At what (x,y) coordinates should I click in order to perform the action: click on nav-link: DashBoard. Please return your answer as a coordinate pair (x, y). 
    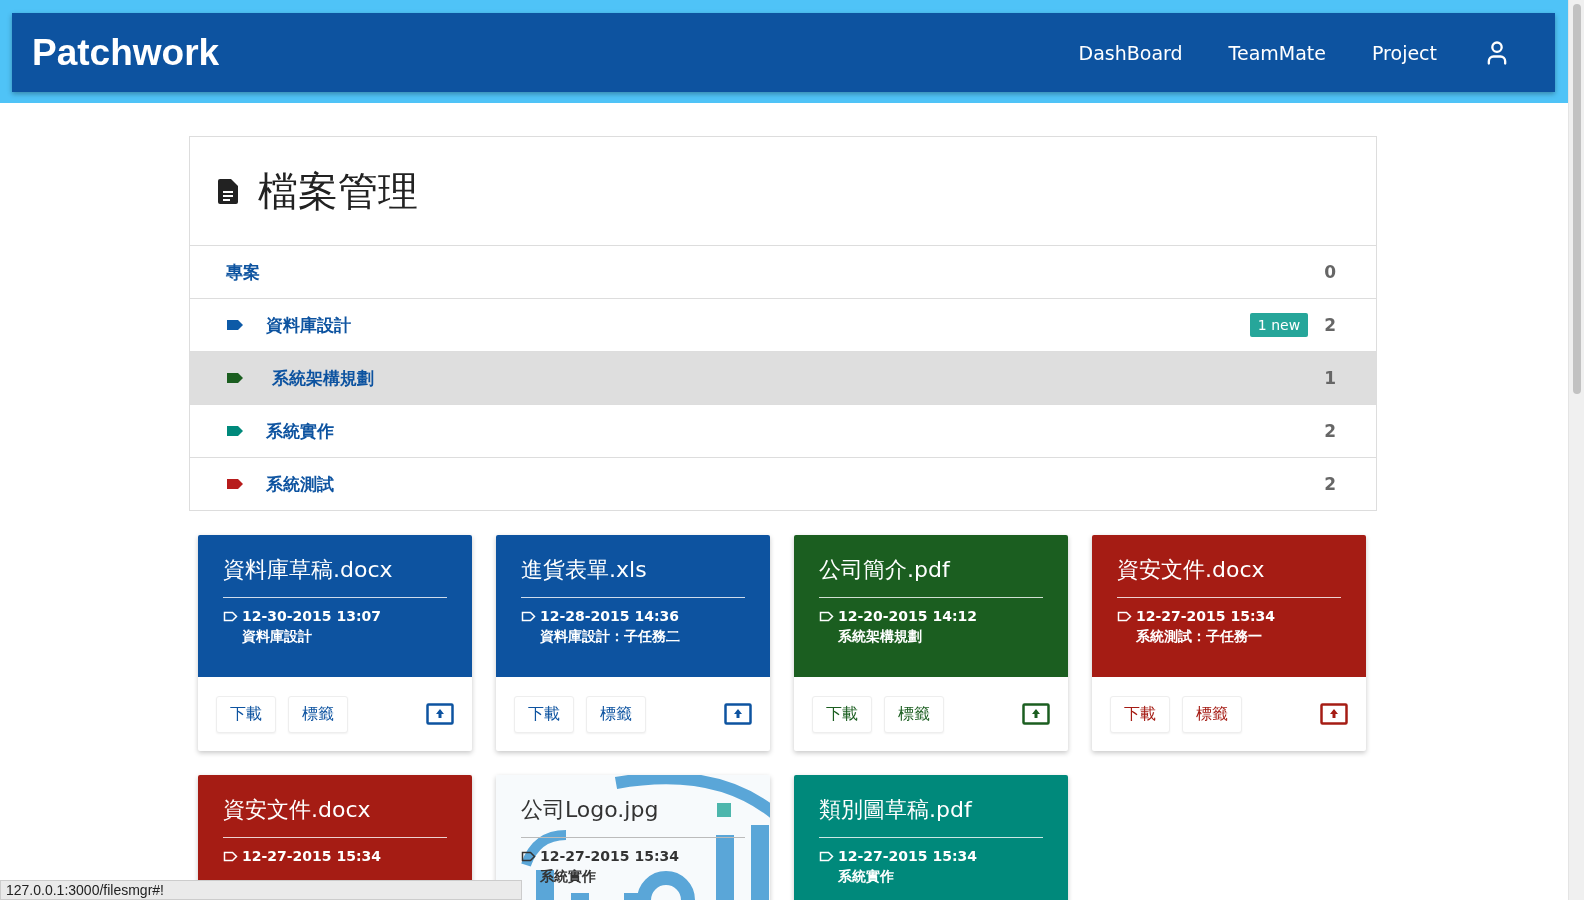
    Looking at the image, I should click on (1130, 52).